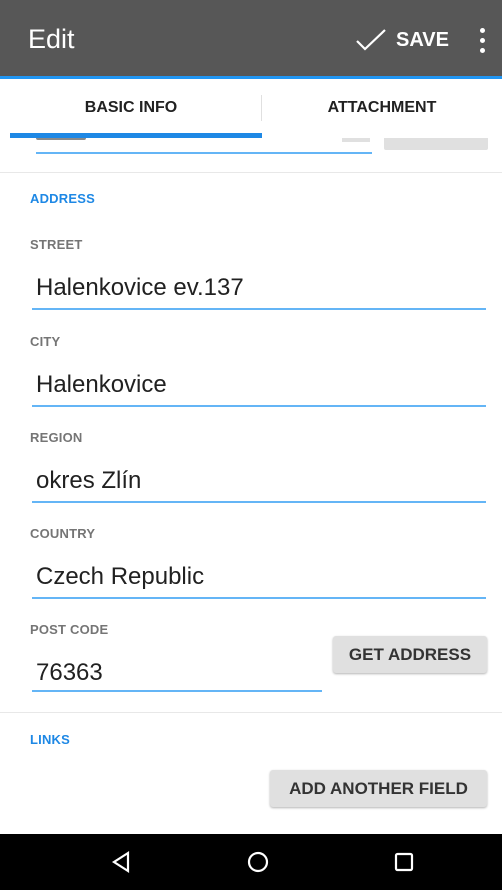 The image size is (502, 890). I want to click on tab-bar: BASIC INFO ATTACHMENT, so click(251, 108).